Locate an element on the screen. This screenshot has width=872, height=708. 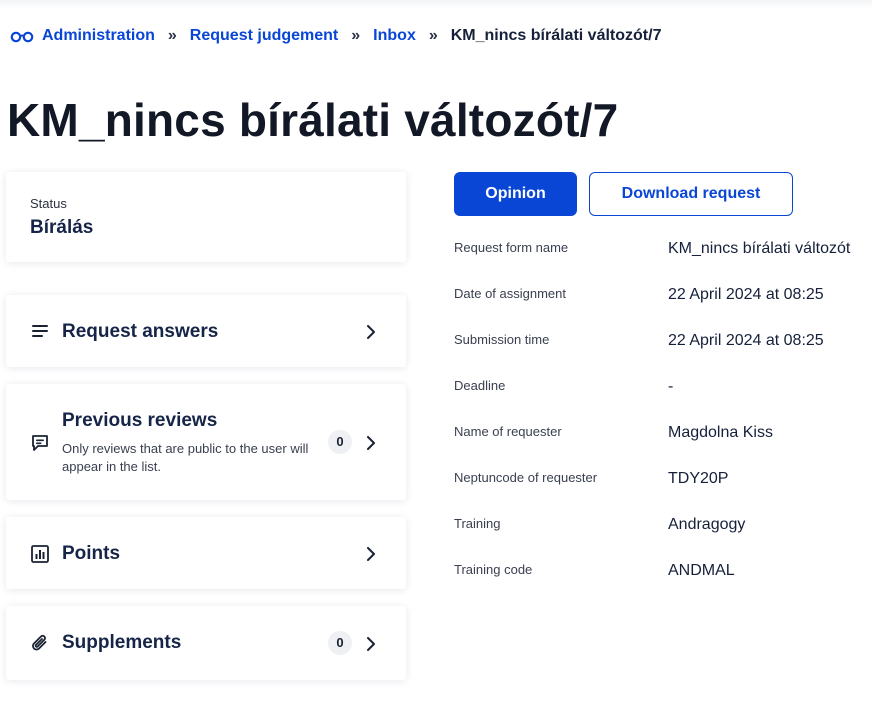
request-answers-card: Request answers is located at coordinates (206, 331).